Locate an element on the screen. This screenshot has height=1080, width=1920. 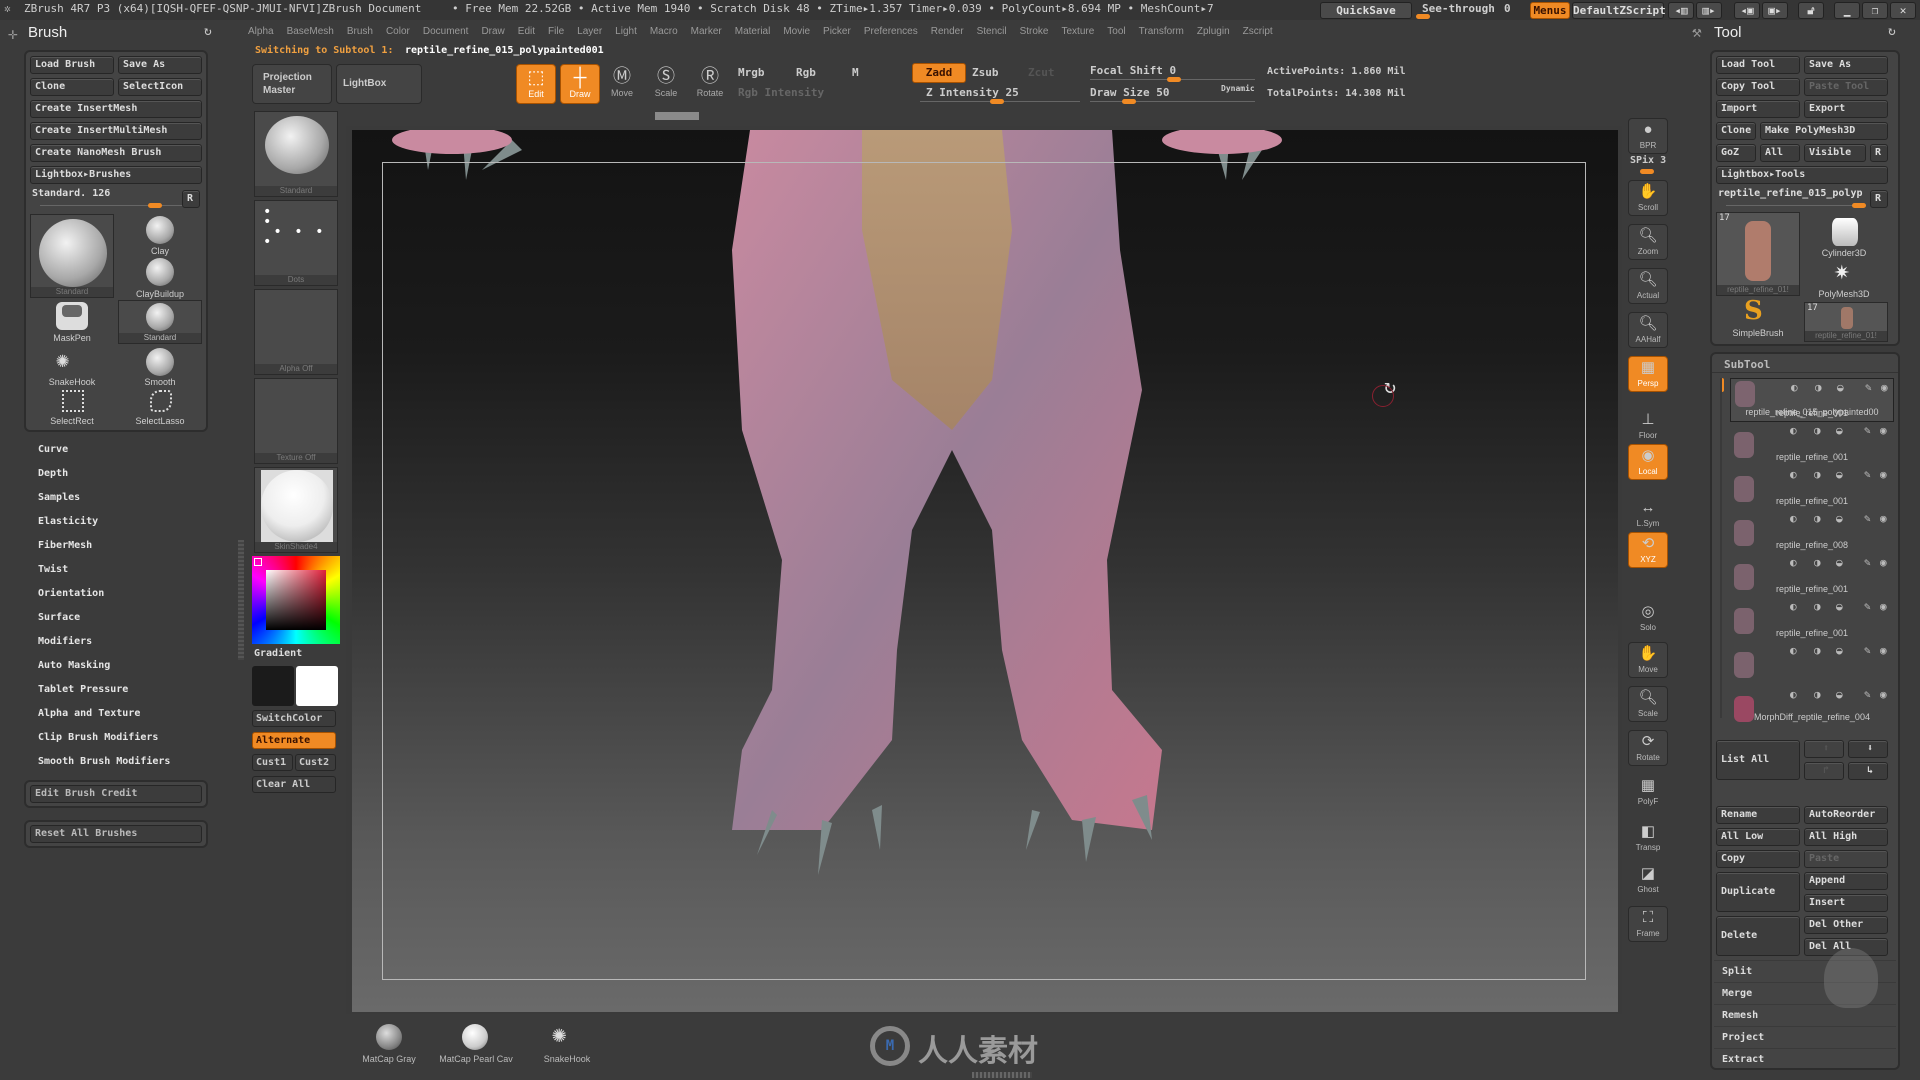
color-picker is located at coordinates (296, 600).